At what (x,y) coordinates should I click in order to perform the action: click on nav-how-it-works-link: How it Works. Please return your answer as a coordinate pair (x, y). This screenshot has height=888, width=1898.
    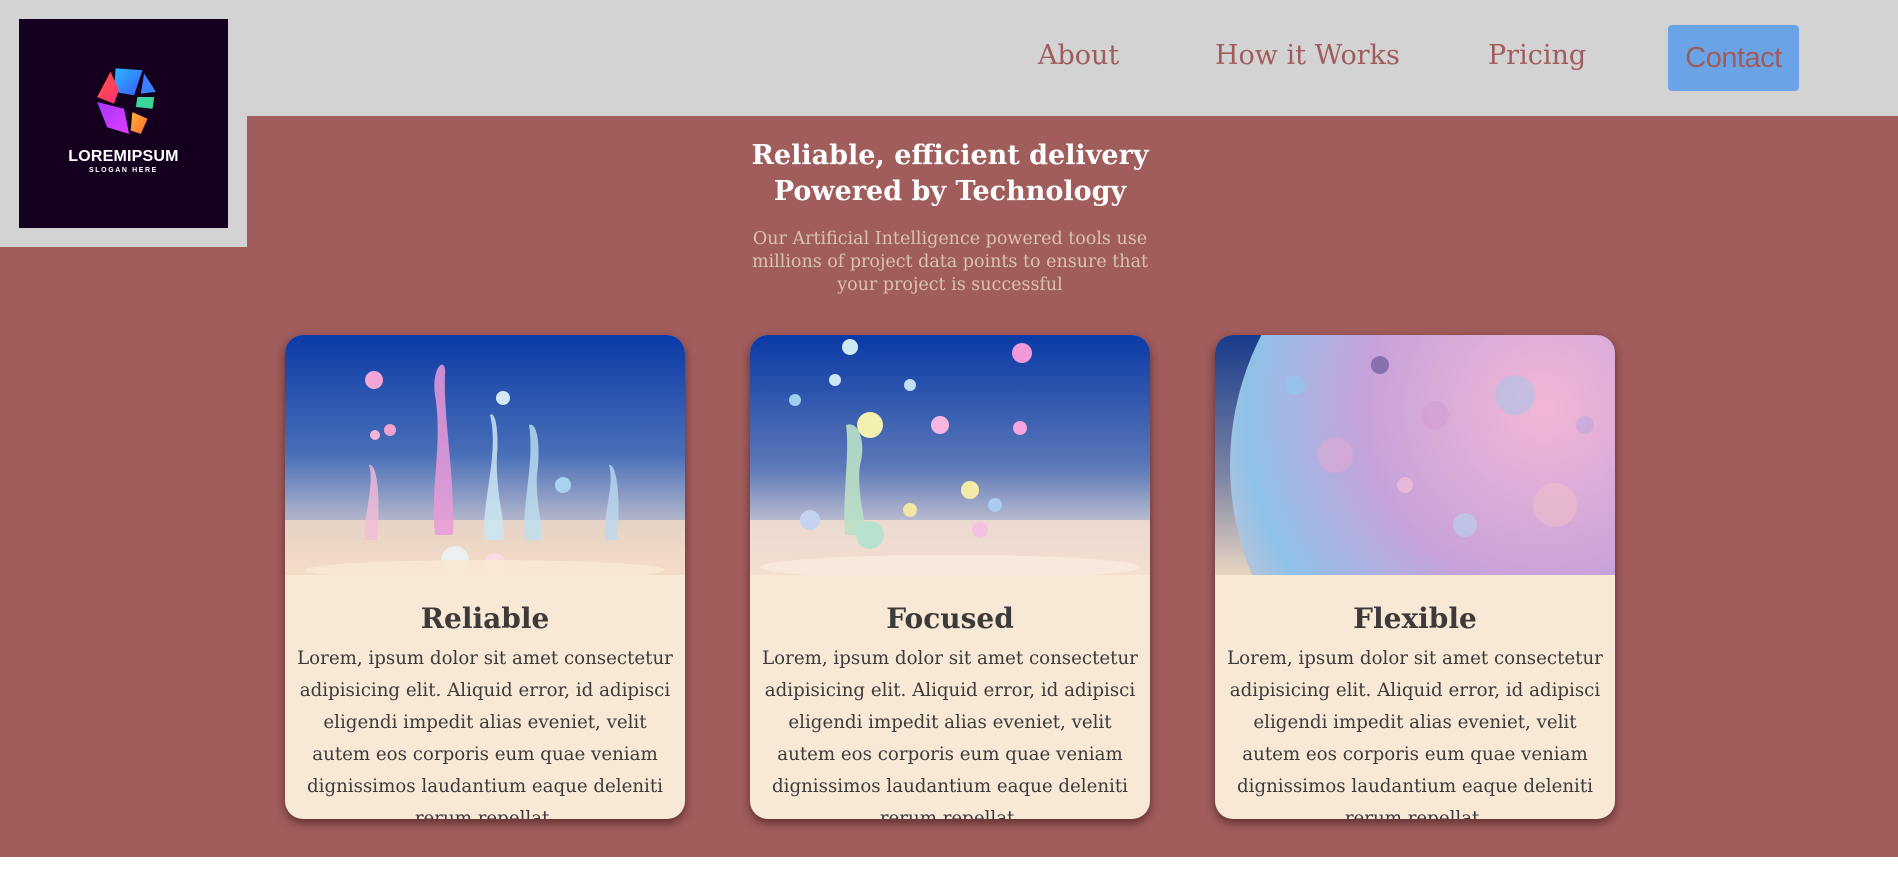
    Looking at the image, I should click on (1307, 55).